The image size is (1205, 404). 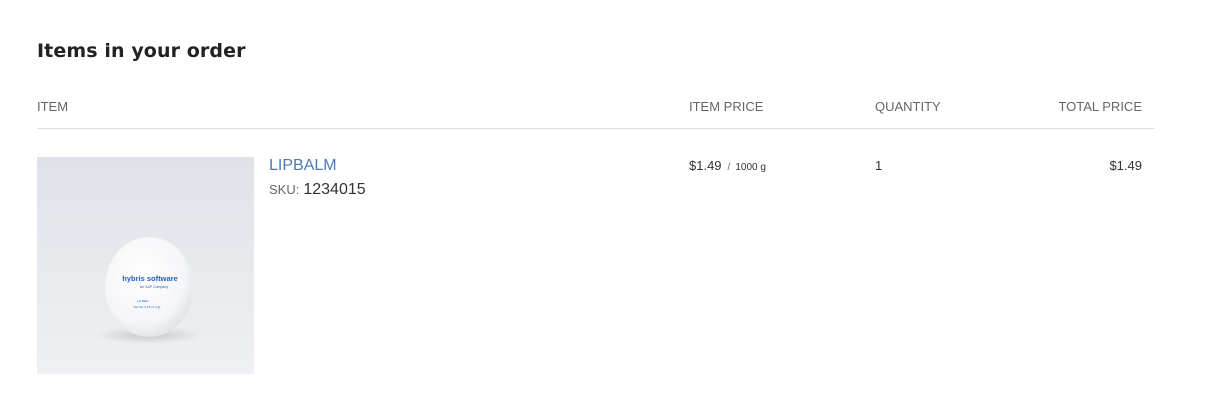 I want to click on sku-label: SKU:, so click(x=284, y=189).